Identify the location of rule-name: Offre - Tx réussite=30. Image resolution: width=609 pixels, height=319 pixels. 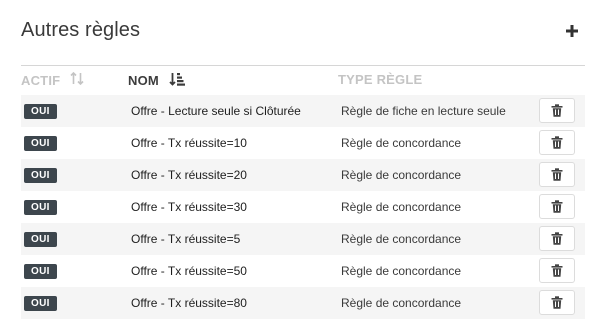
(189, 207).